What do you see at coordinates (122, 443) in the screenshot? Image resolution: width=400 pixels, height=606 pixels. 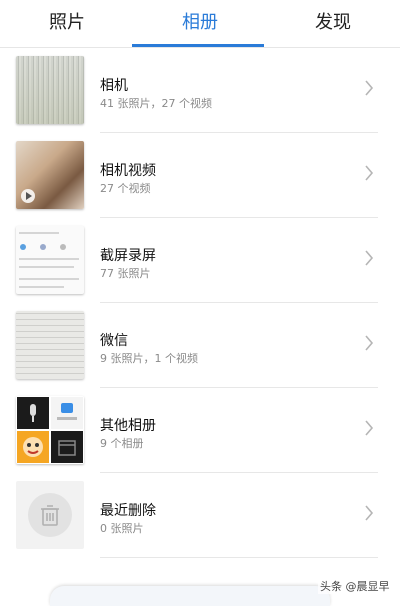 I see `album-count: 9 个相册` at bounding box center [122, 443].